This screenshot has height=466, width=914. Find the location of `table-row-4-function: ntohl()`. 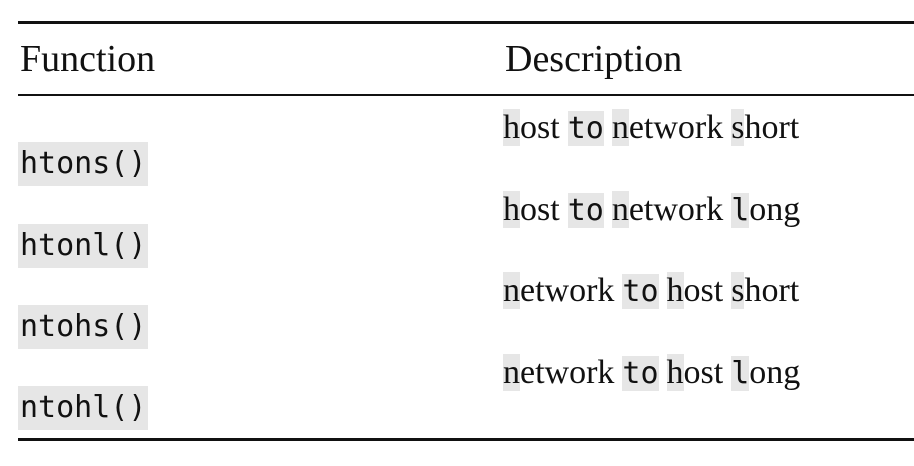

table-row-4-function: ntohl() is located at coordinates (83, 408).